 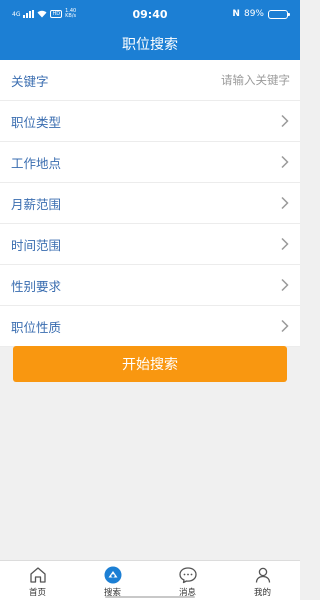 I want to click on user-icon, so click(x=262, y=575).